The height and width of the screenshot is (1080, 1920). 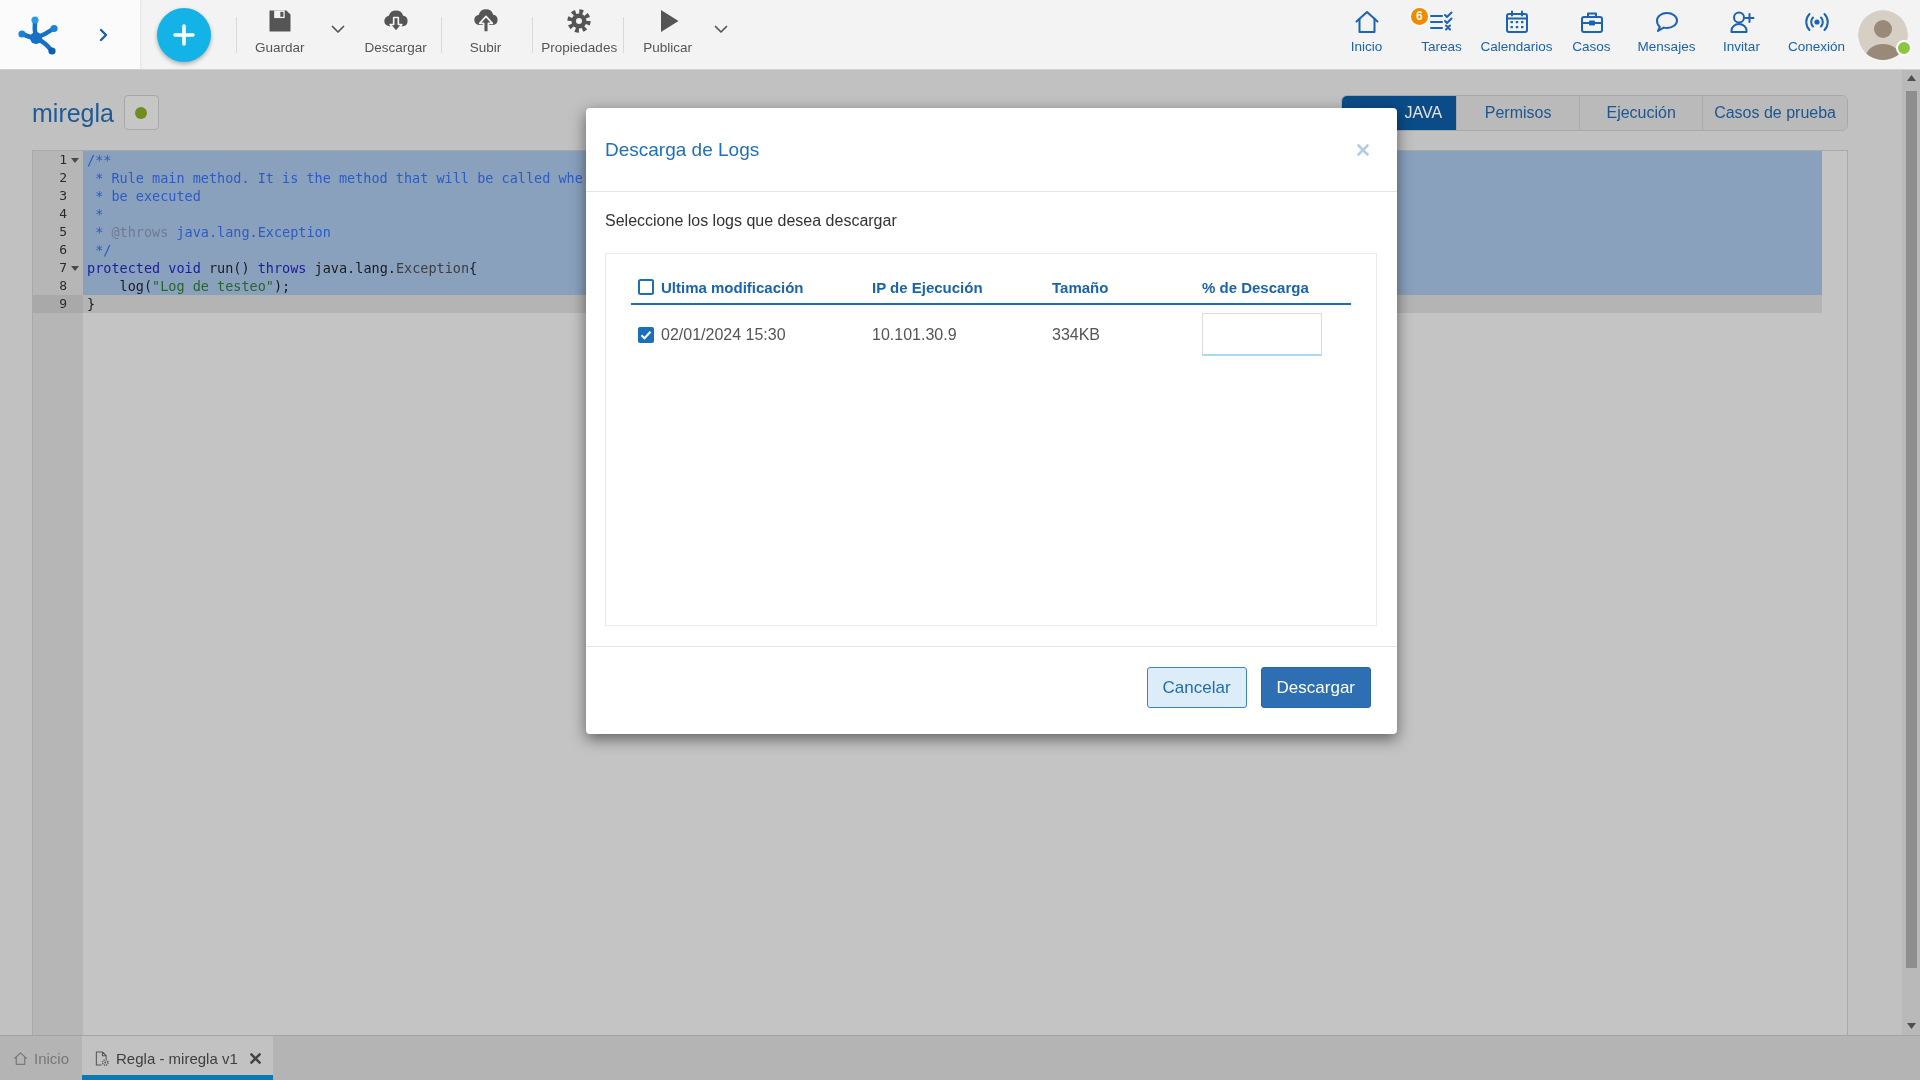 I want to click on scroll-down-icon, so click(x=1911, y=1026).